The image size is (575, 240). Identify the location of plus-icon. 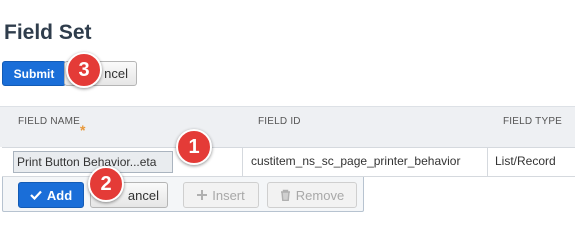
(202, 195).